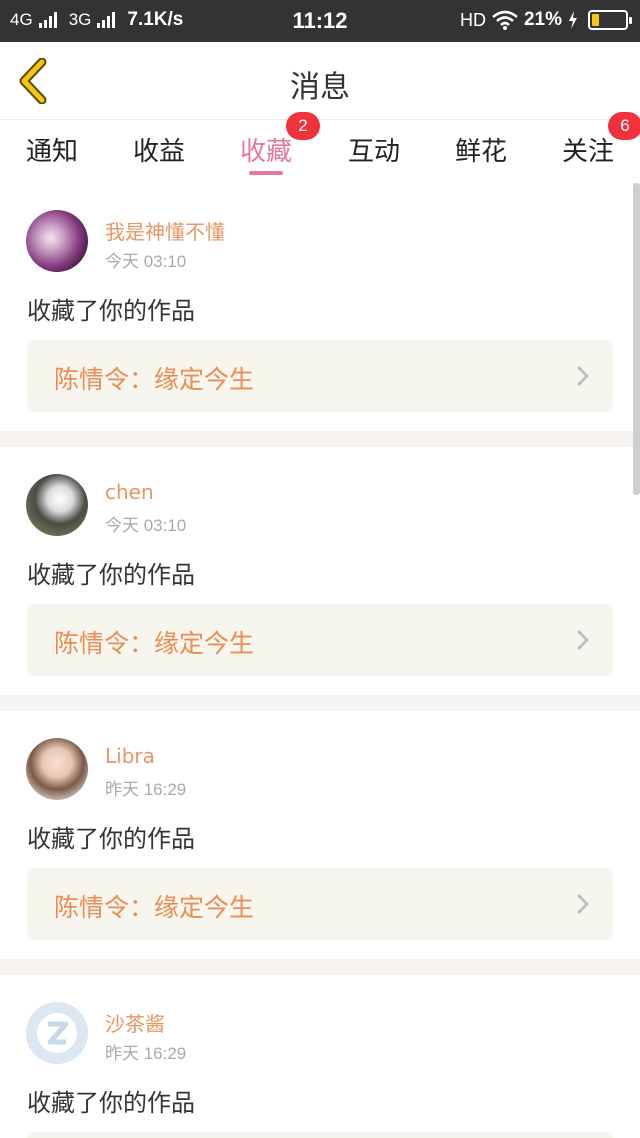  Describe the element at coordinates (159, 149) in the screenshot. I see `tab-earnings: 收益` at that location.